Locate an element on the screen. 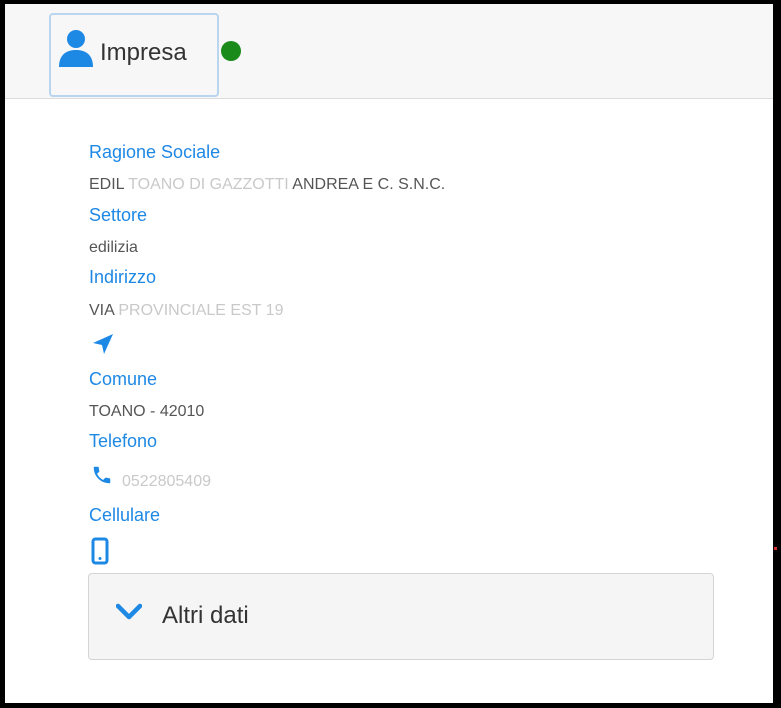 The image size is (781, 708). telefono-label: Telefono is located at coordinates (123, 441).